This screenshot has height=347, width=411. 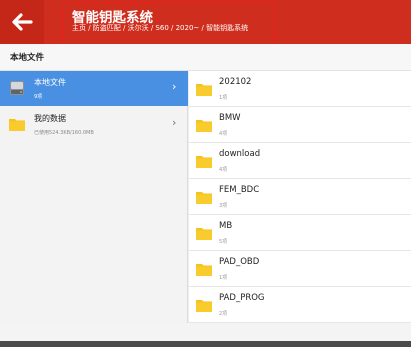 What do you see at coordinates (50, 118) in the screenshot?
I see `sidebar-item-label: 我的数据` at bounding box center [50, 118].